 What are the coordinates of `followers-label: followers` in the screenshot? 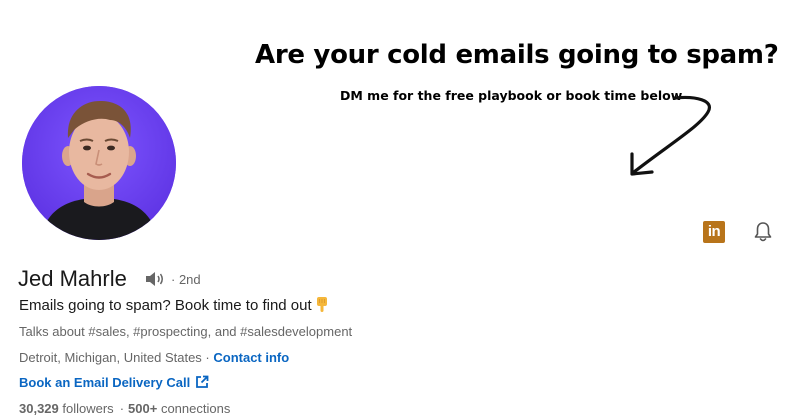 It's located at (87, 408).